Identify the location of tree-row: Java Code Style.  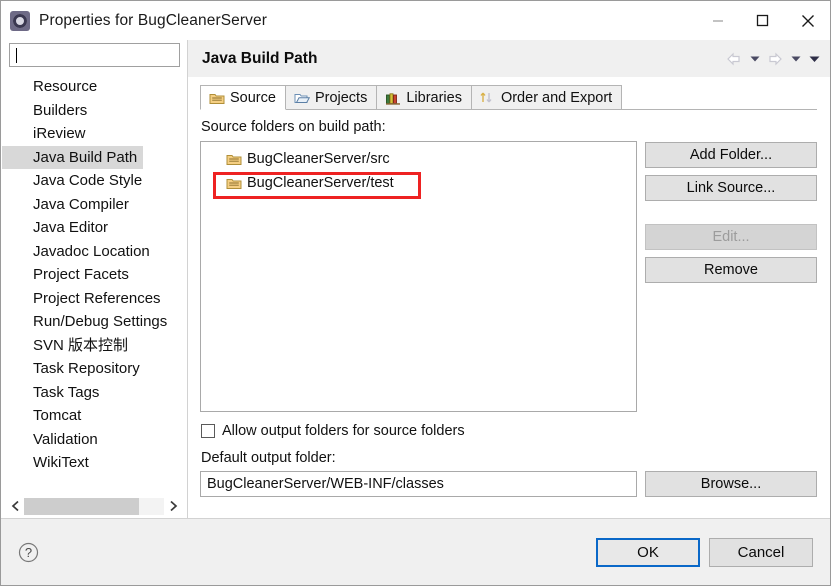
(94, 181).